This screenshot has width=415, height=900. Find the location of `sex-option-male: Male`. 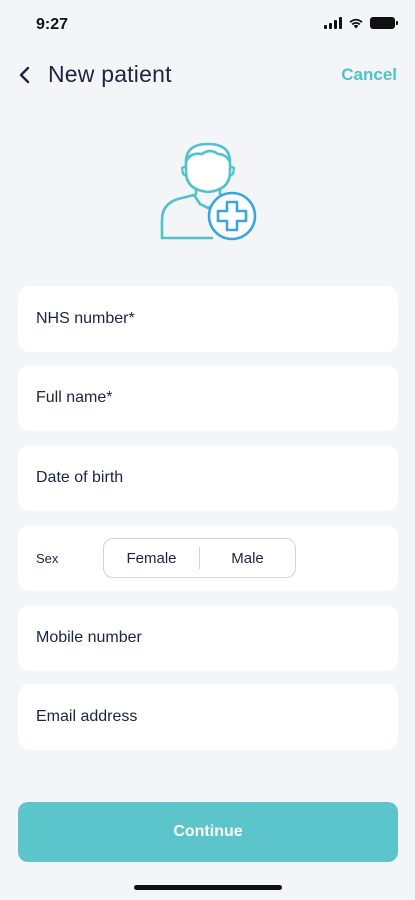

sex-option-male: Male is located at coordinates (247, 558).